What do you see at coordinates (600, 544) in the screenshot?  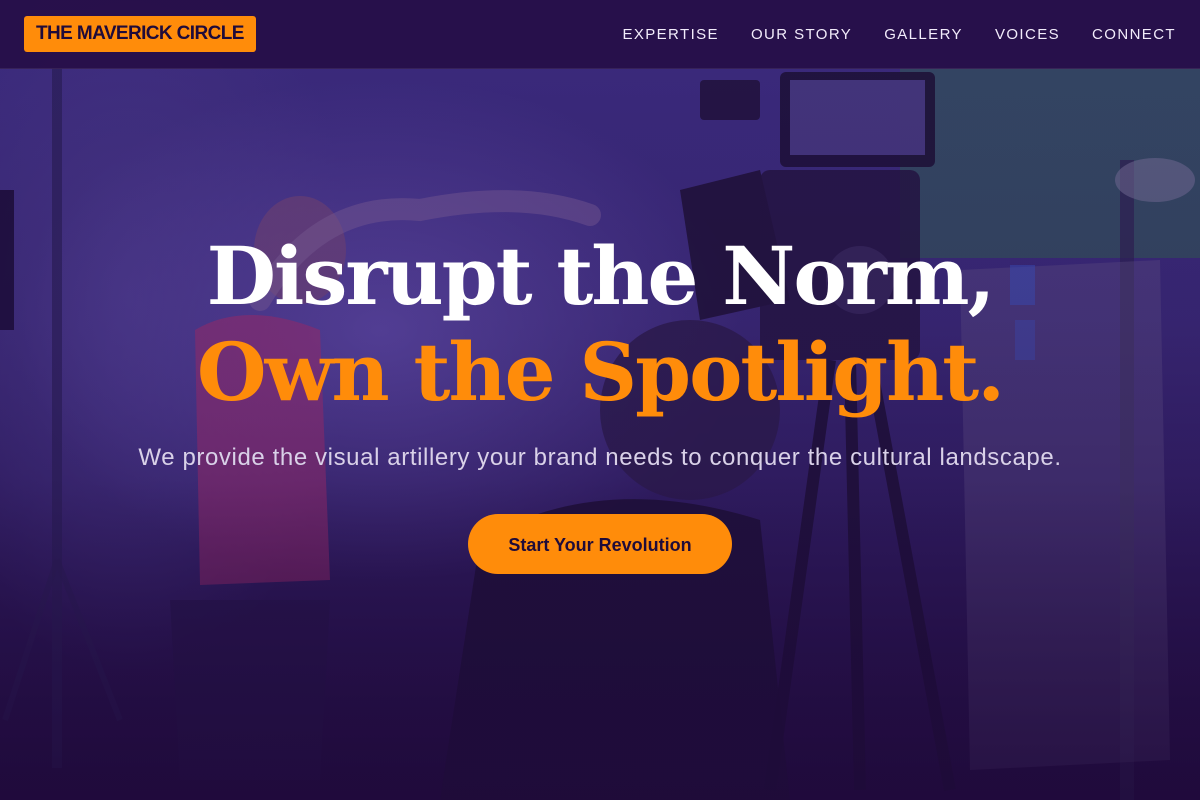 I see `start-revolution-button: Start Your Revolution` at bounding box center [600, 544].